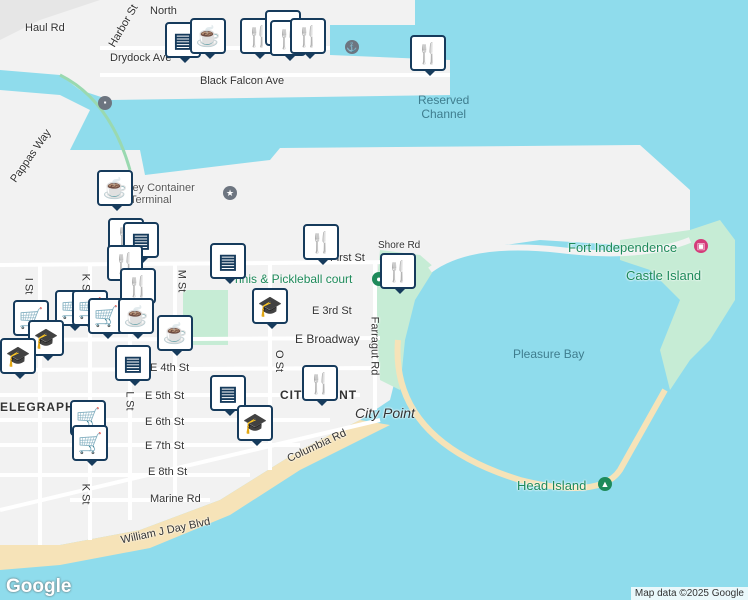 This screenshot has height=600, width=748. I want to click on building-icon: ▪, so click(105, 103).